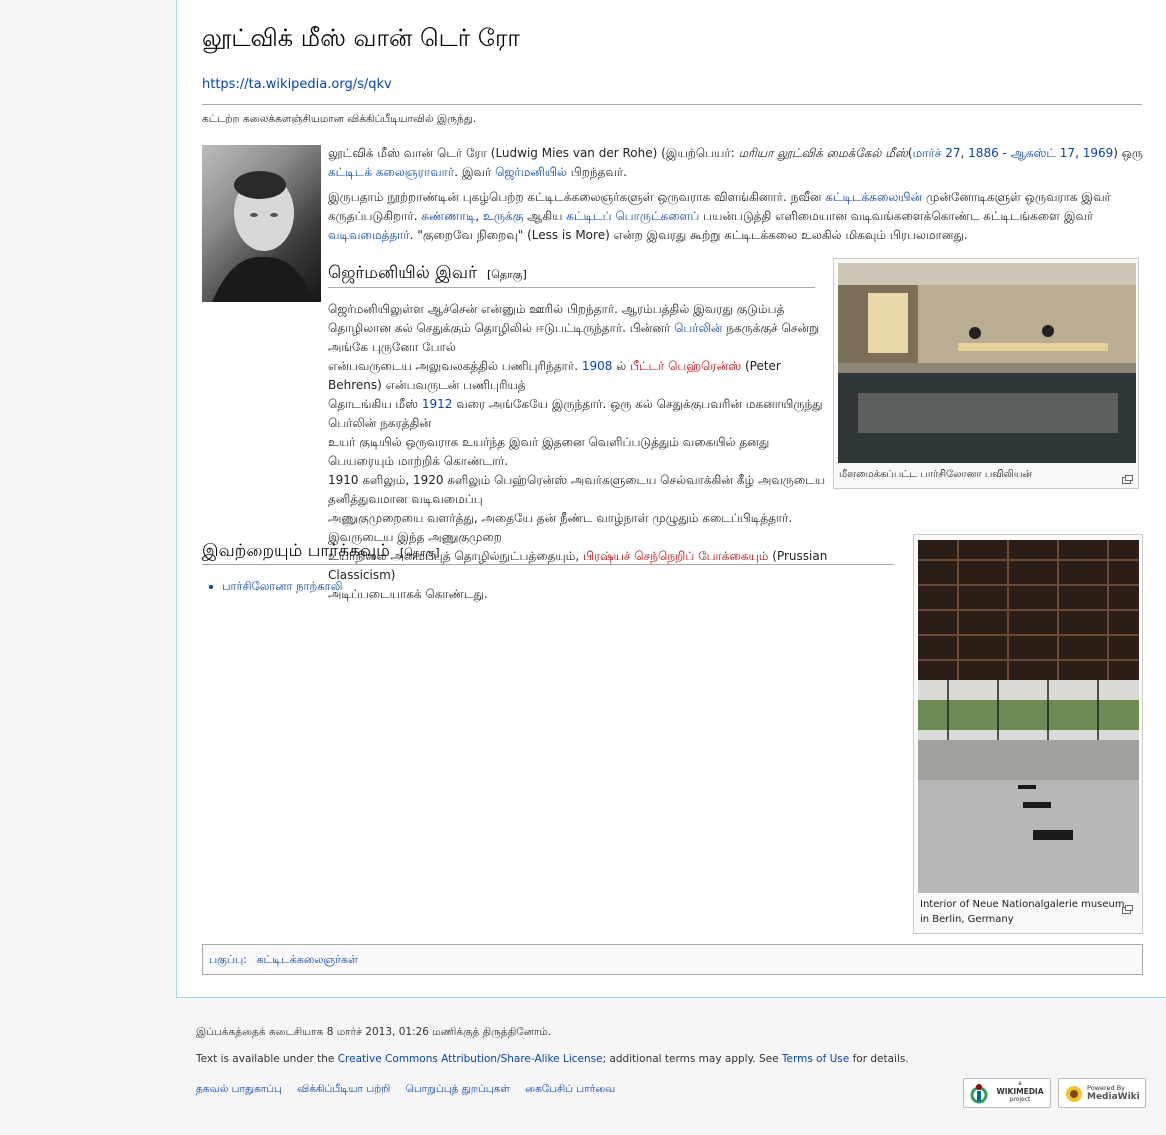  I want to click on link-august-17: ஆகஸ்ட் 17, so click(1043, 153).